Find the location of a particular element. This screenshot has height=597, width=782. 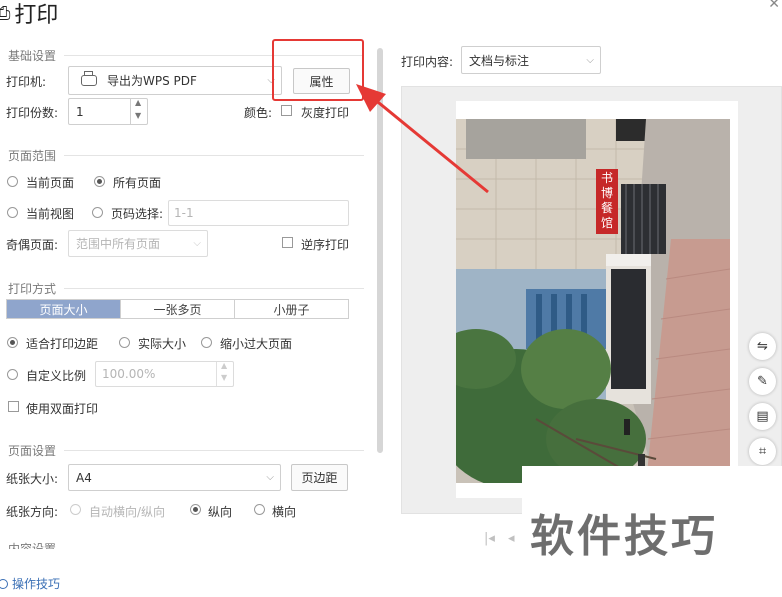

print-content-select: 文档与标注 ⌵ is located at coordinates (531, 60).